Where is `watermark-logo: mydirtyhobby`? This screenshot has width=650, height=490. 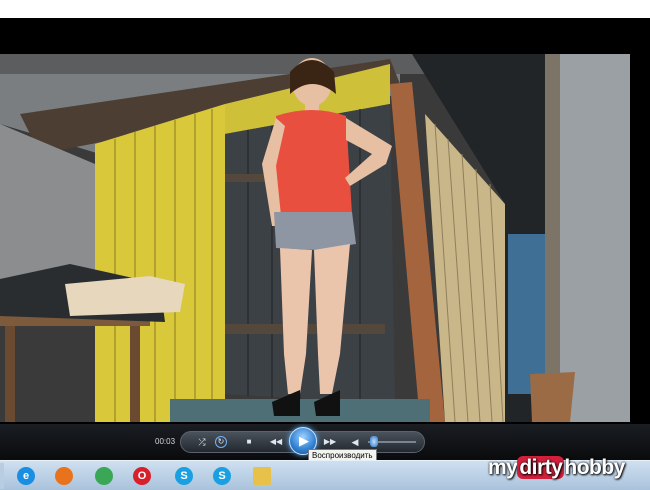 watermark-logo: mydirtyhobby is located at coordinates (569, 466).